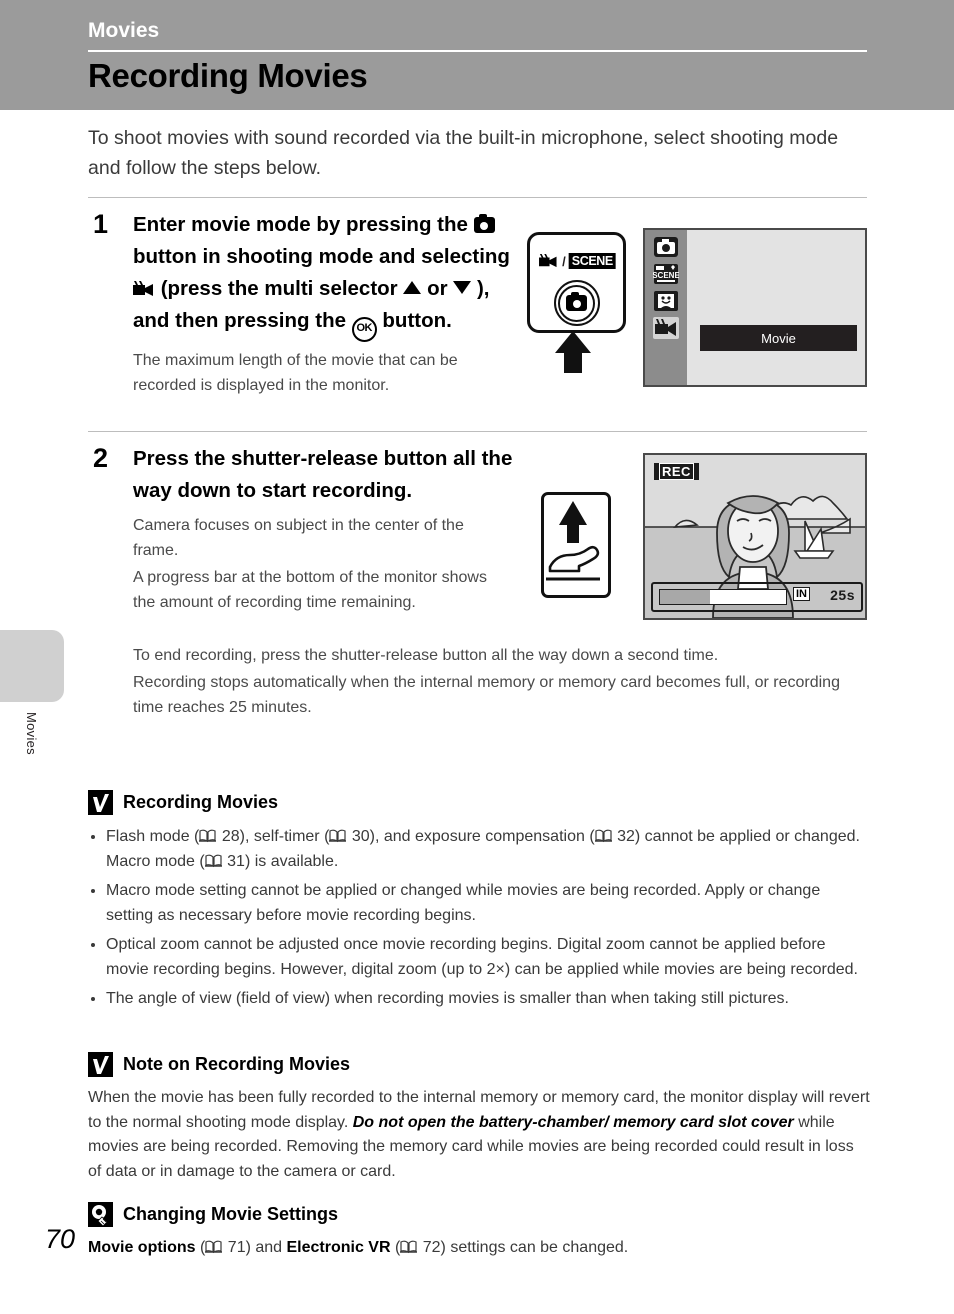 This screenshot has width=954, height=1314. I want to click on step-1-heading-part-3: (press the multi selector, so click(279, 288).